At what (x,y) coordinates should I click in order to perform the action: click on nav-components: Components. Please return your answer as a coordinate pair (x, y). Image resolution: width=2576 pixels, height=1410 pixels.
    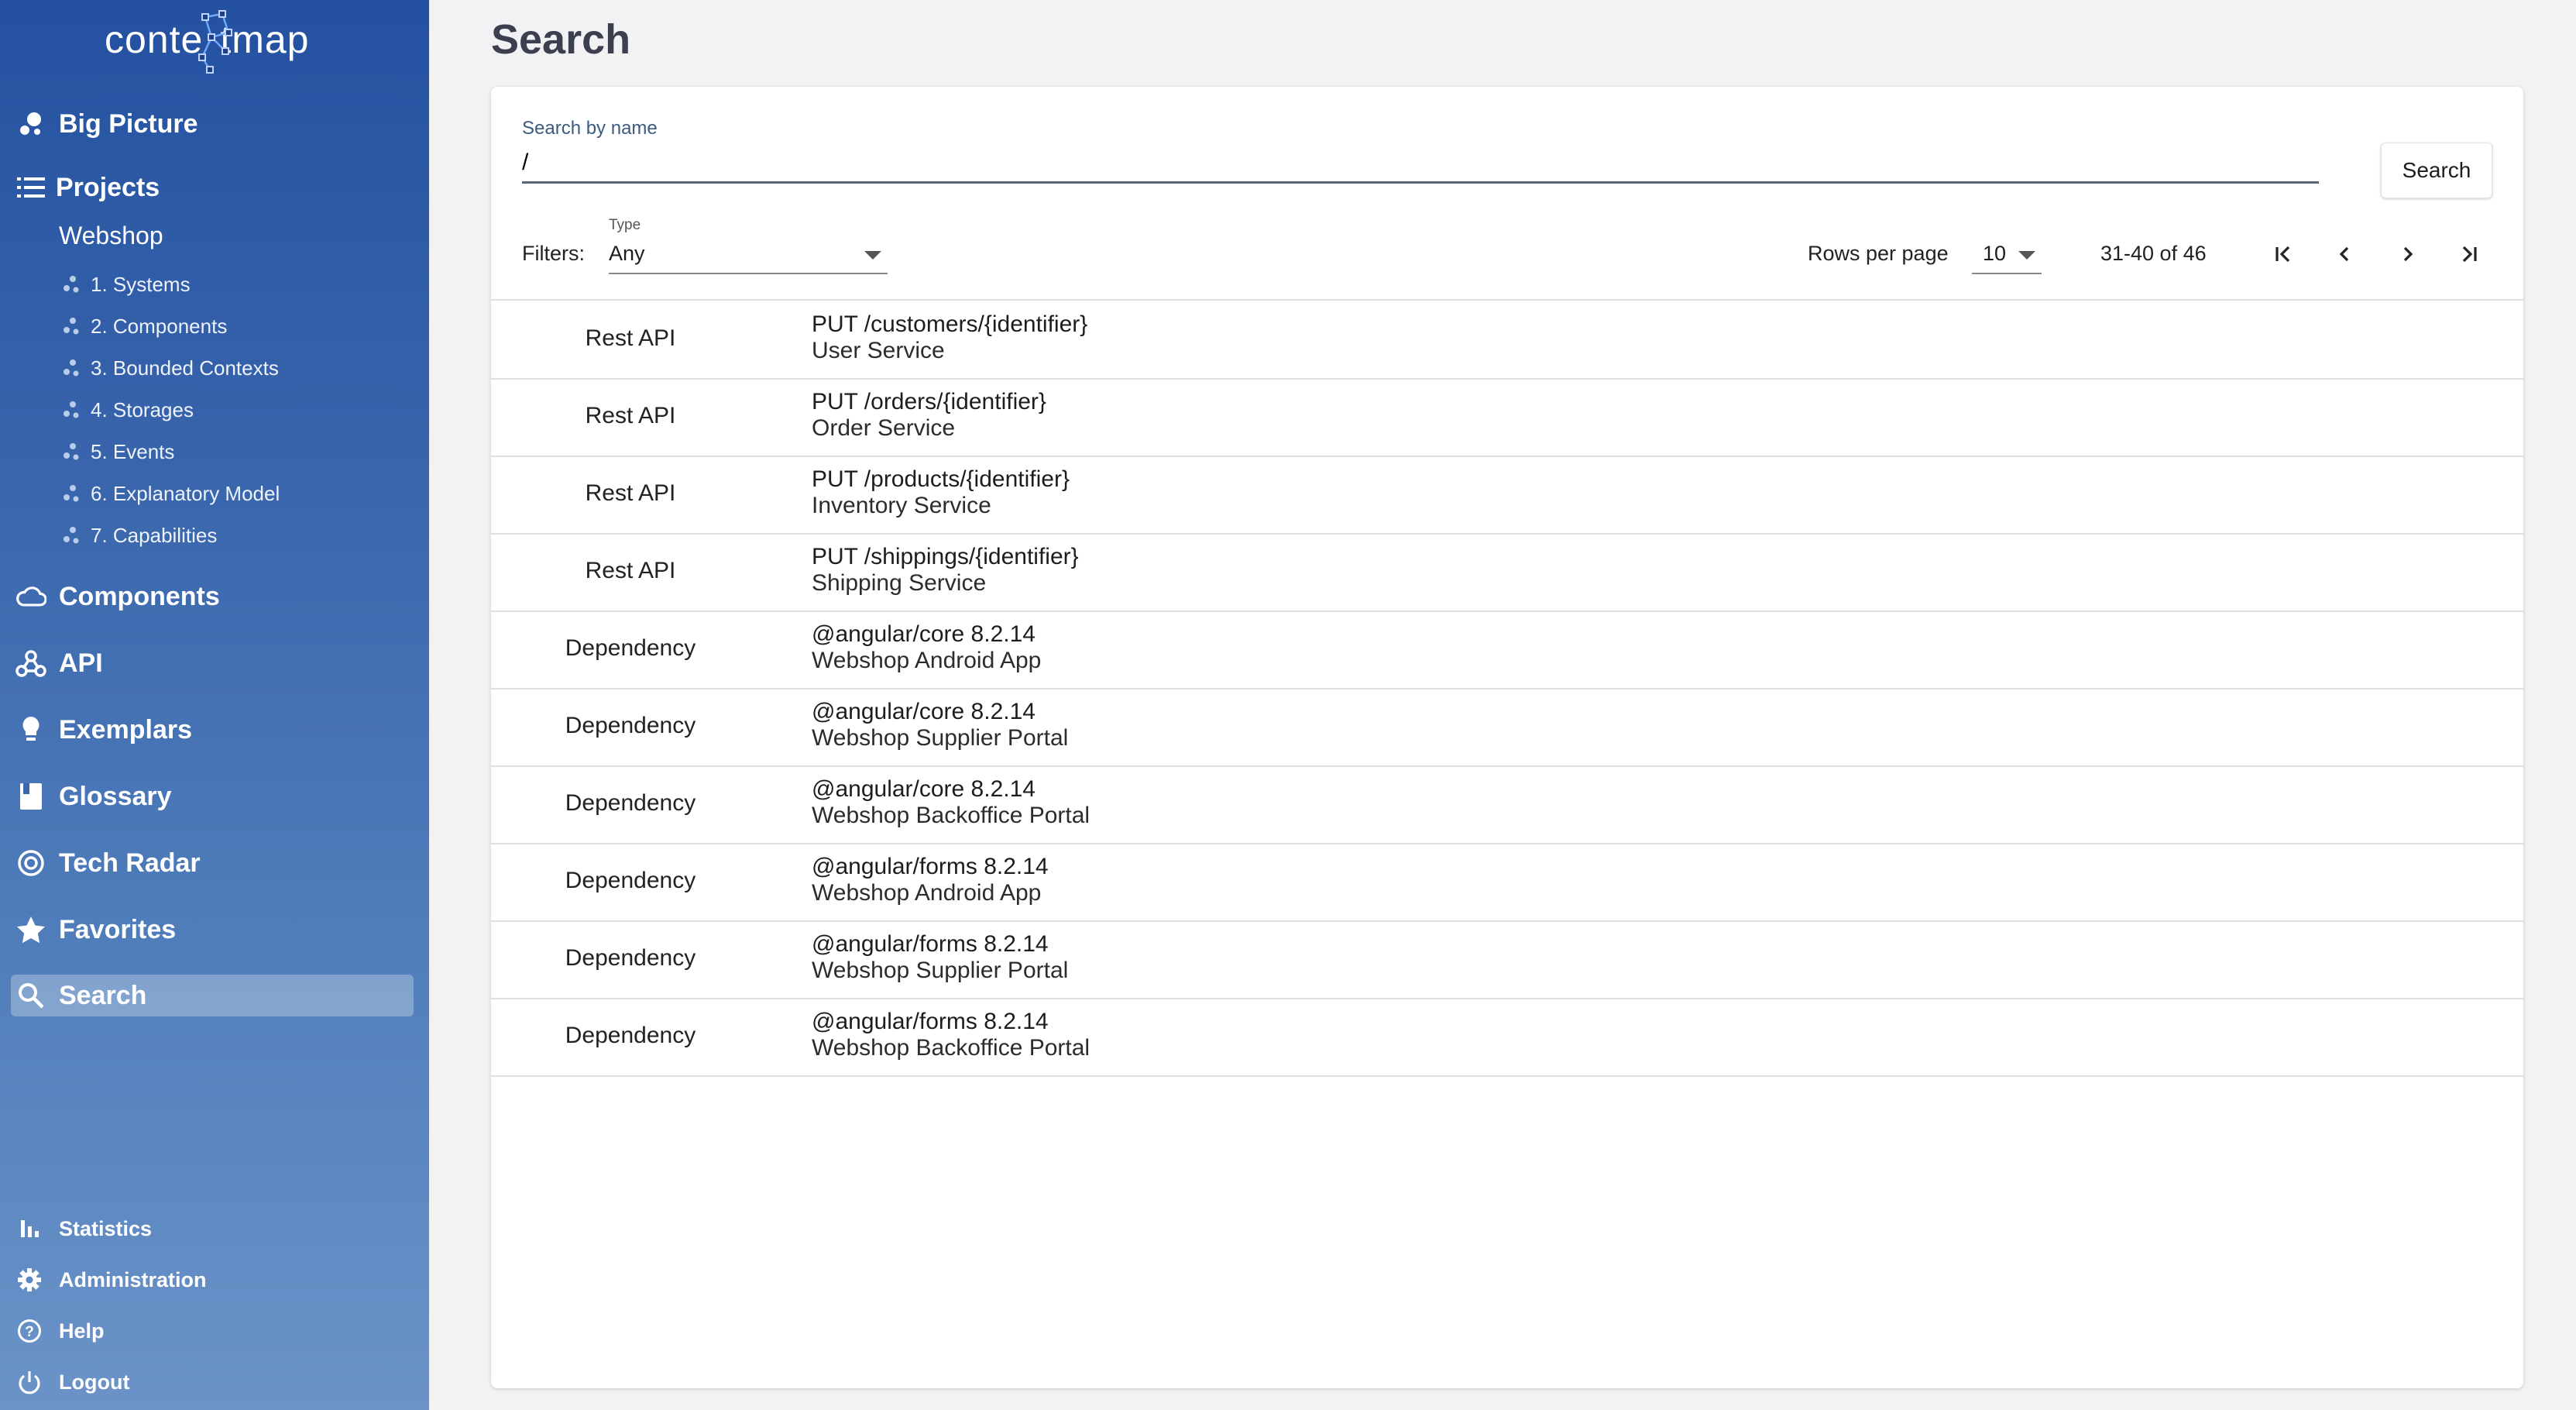
    Looking at the image, I should click on (214, 597).